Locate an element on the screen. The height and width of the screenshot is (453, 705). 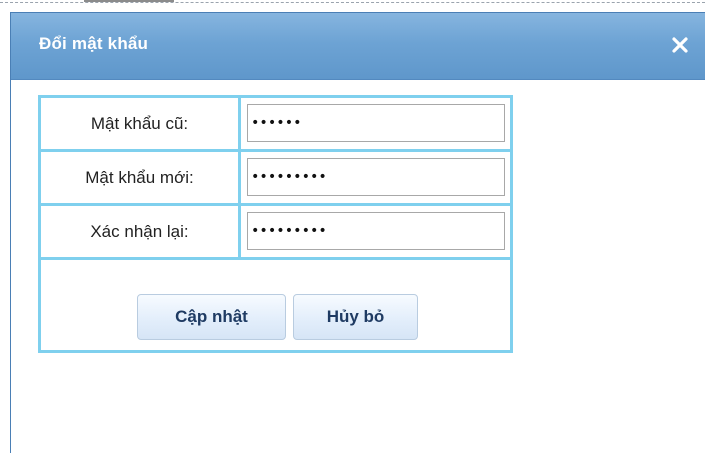
new-password-input is located at coordinates (376, 177).